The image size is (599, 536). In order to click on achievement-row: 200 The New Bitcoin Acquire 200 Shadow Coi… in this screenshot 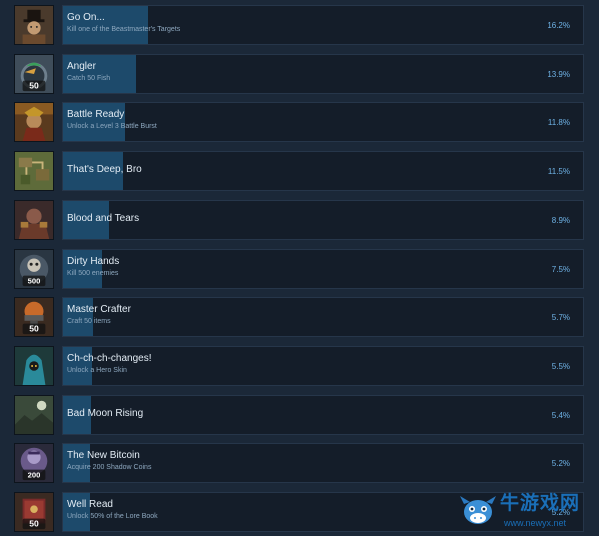, I will do `click(299, 464)`.